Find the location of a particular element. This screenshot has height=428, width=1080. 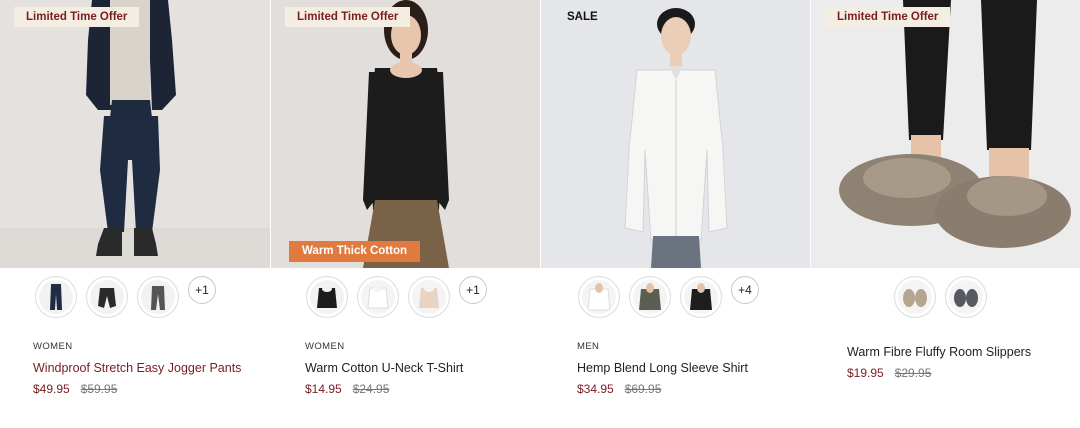

original-price: $59.95 is located at coordinates (99, 389).